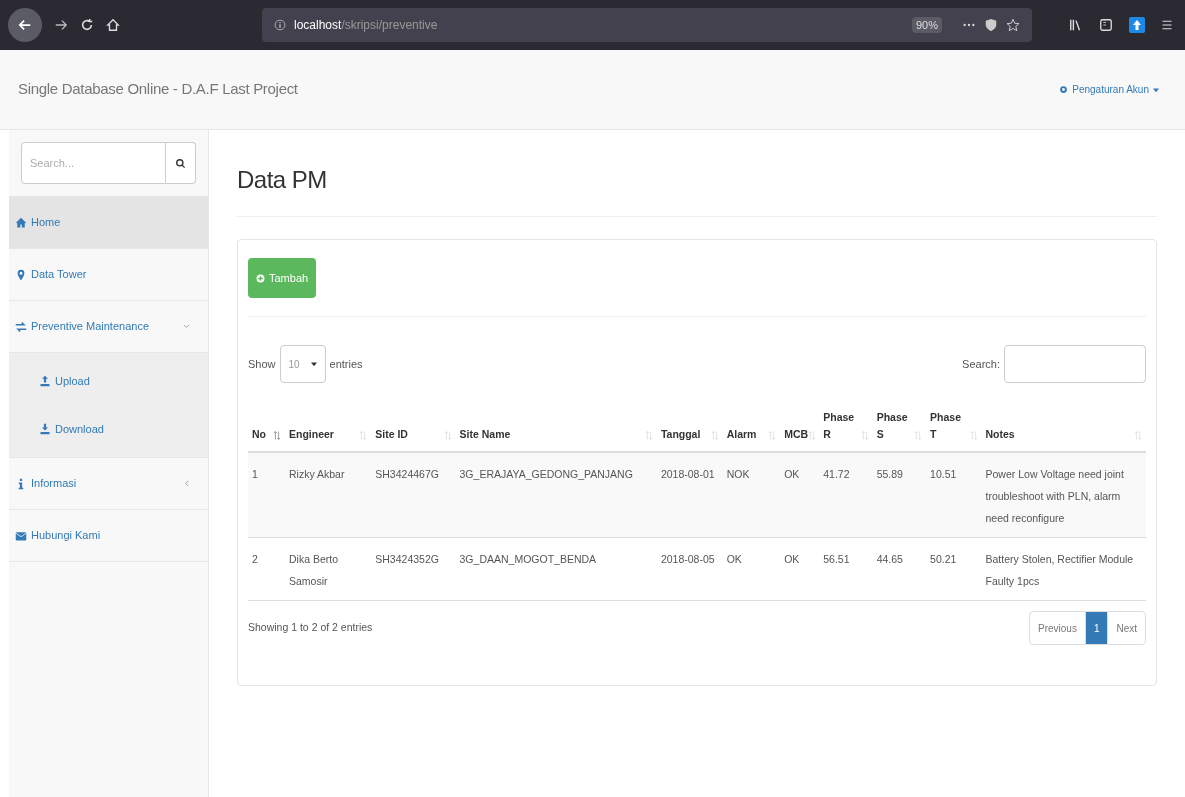  What do you see at coordinates (21, 326) in the screenshot?
I see `exchange-icon` at bounding box center [21, 326].